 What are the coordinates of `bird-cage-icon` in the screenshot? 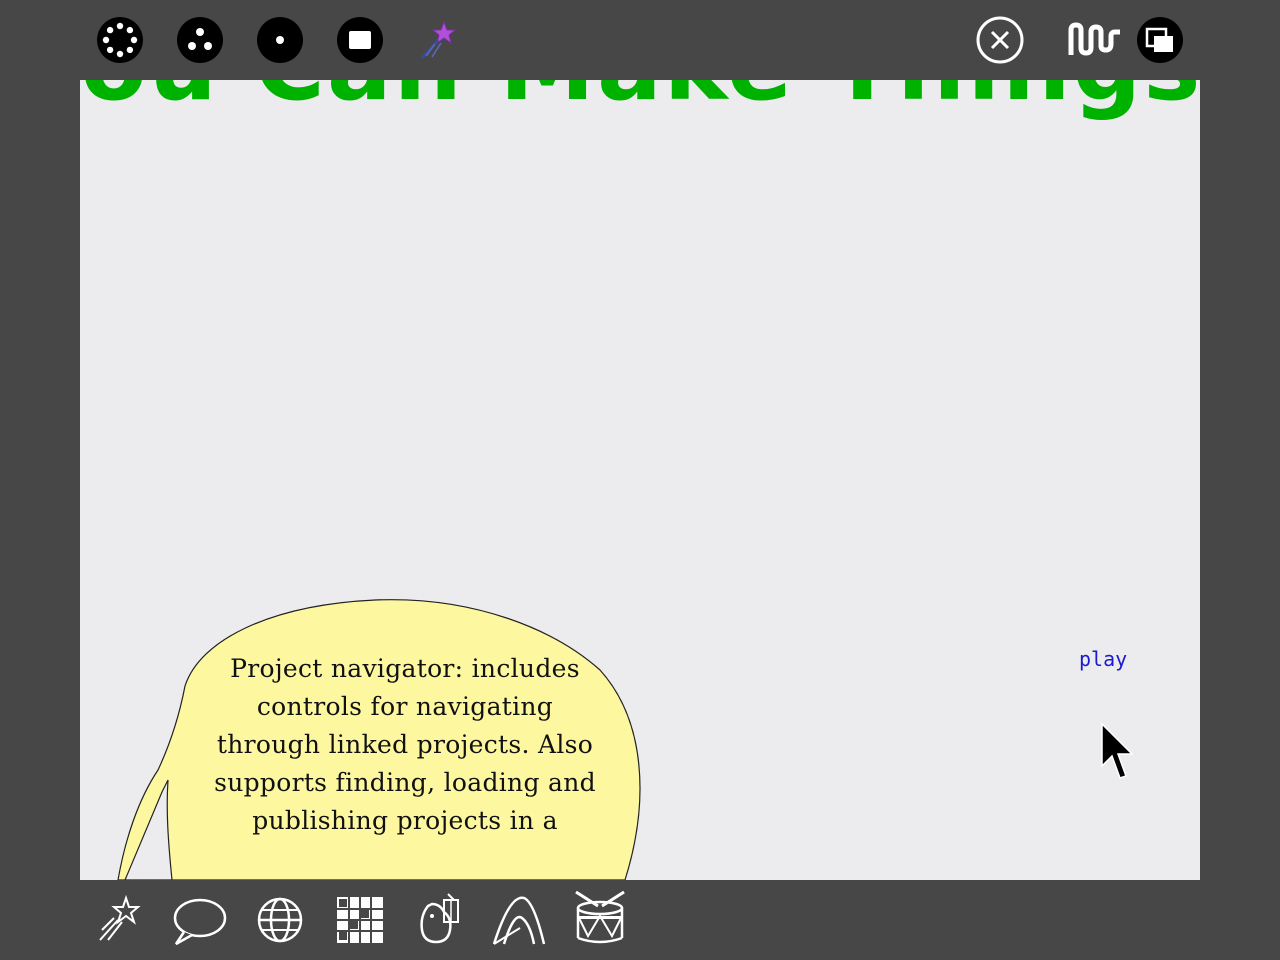 It's located at (440, 919).